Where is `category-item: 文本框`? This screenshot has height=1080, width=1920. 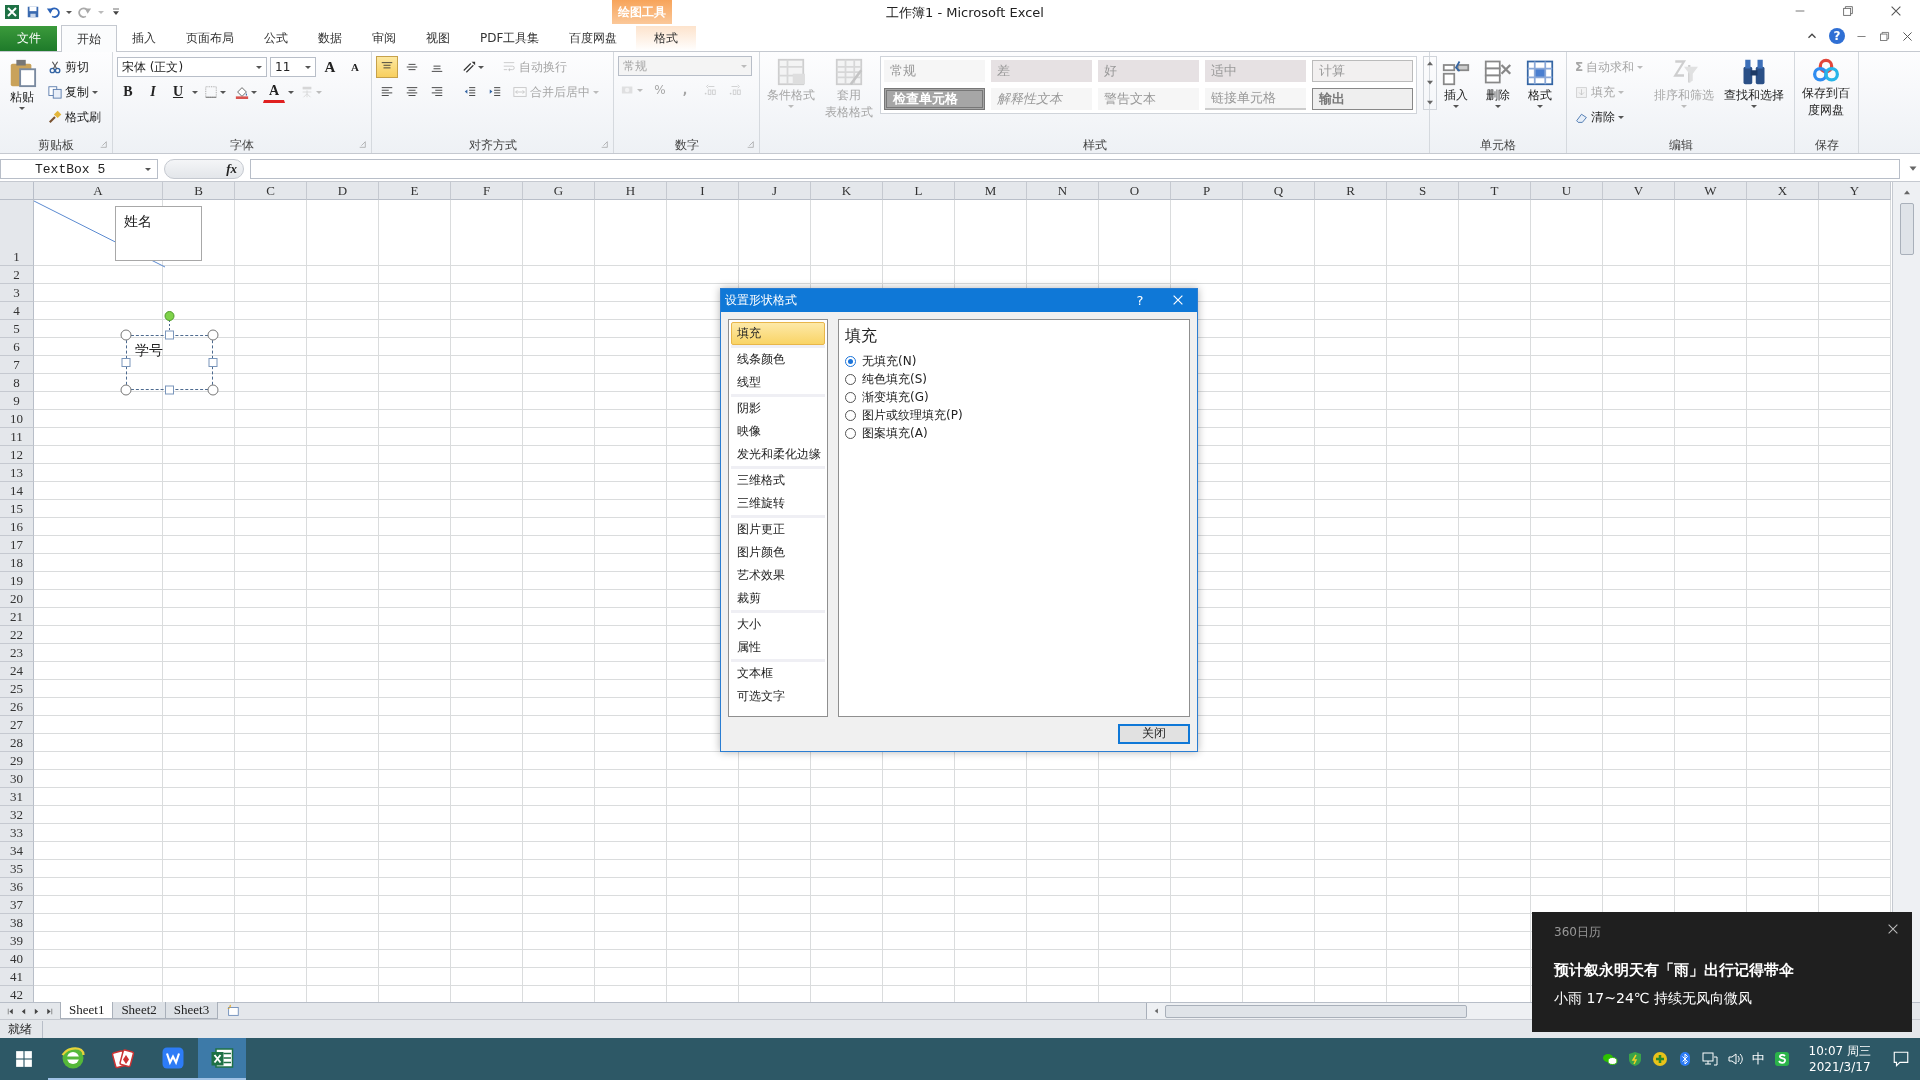
category-item: 文本框 is located at coordinates (778, 673).